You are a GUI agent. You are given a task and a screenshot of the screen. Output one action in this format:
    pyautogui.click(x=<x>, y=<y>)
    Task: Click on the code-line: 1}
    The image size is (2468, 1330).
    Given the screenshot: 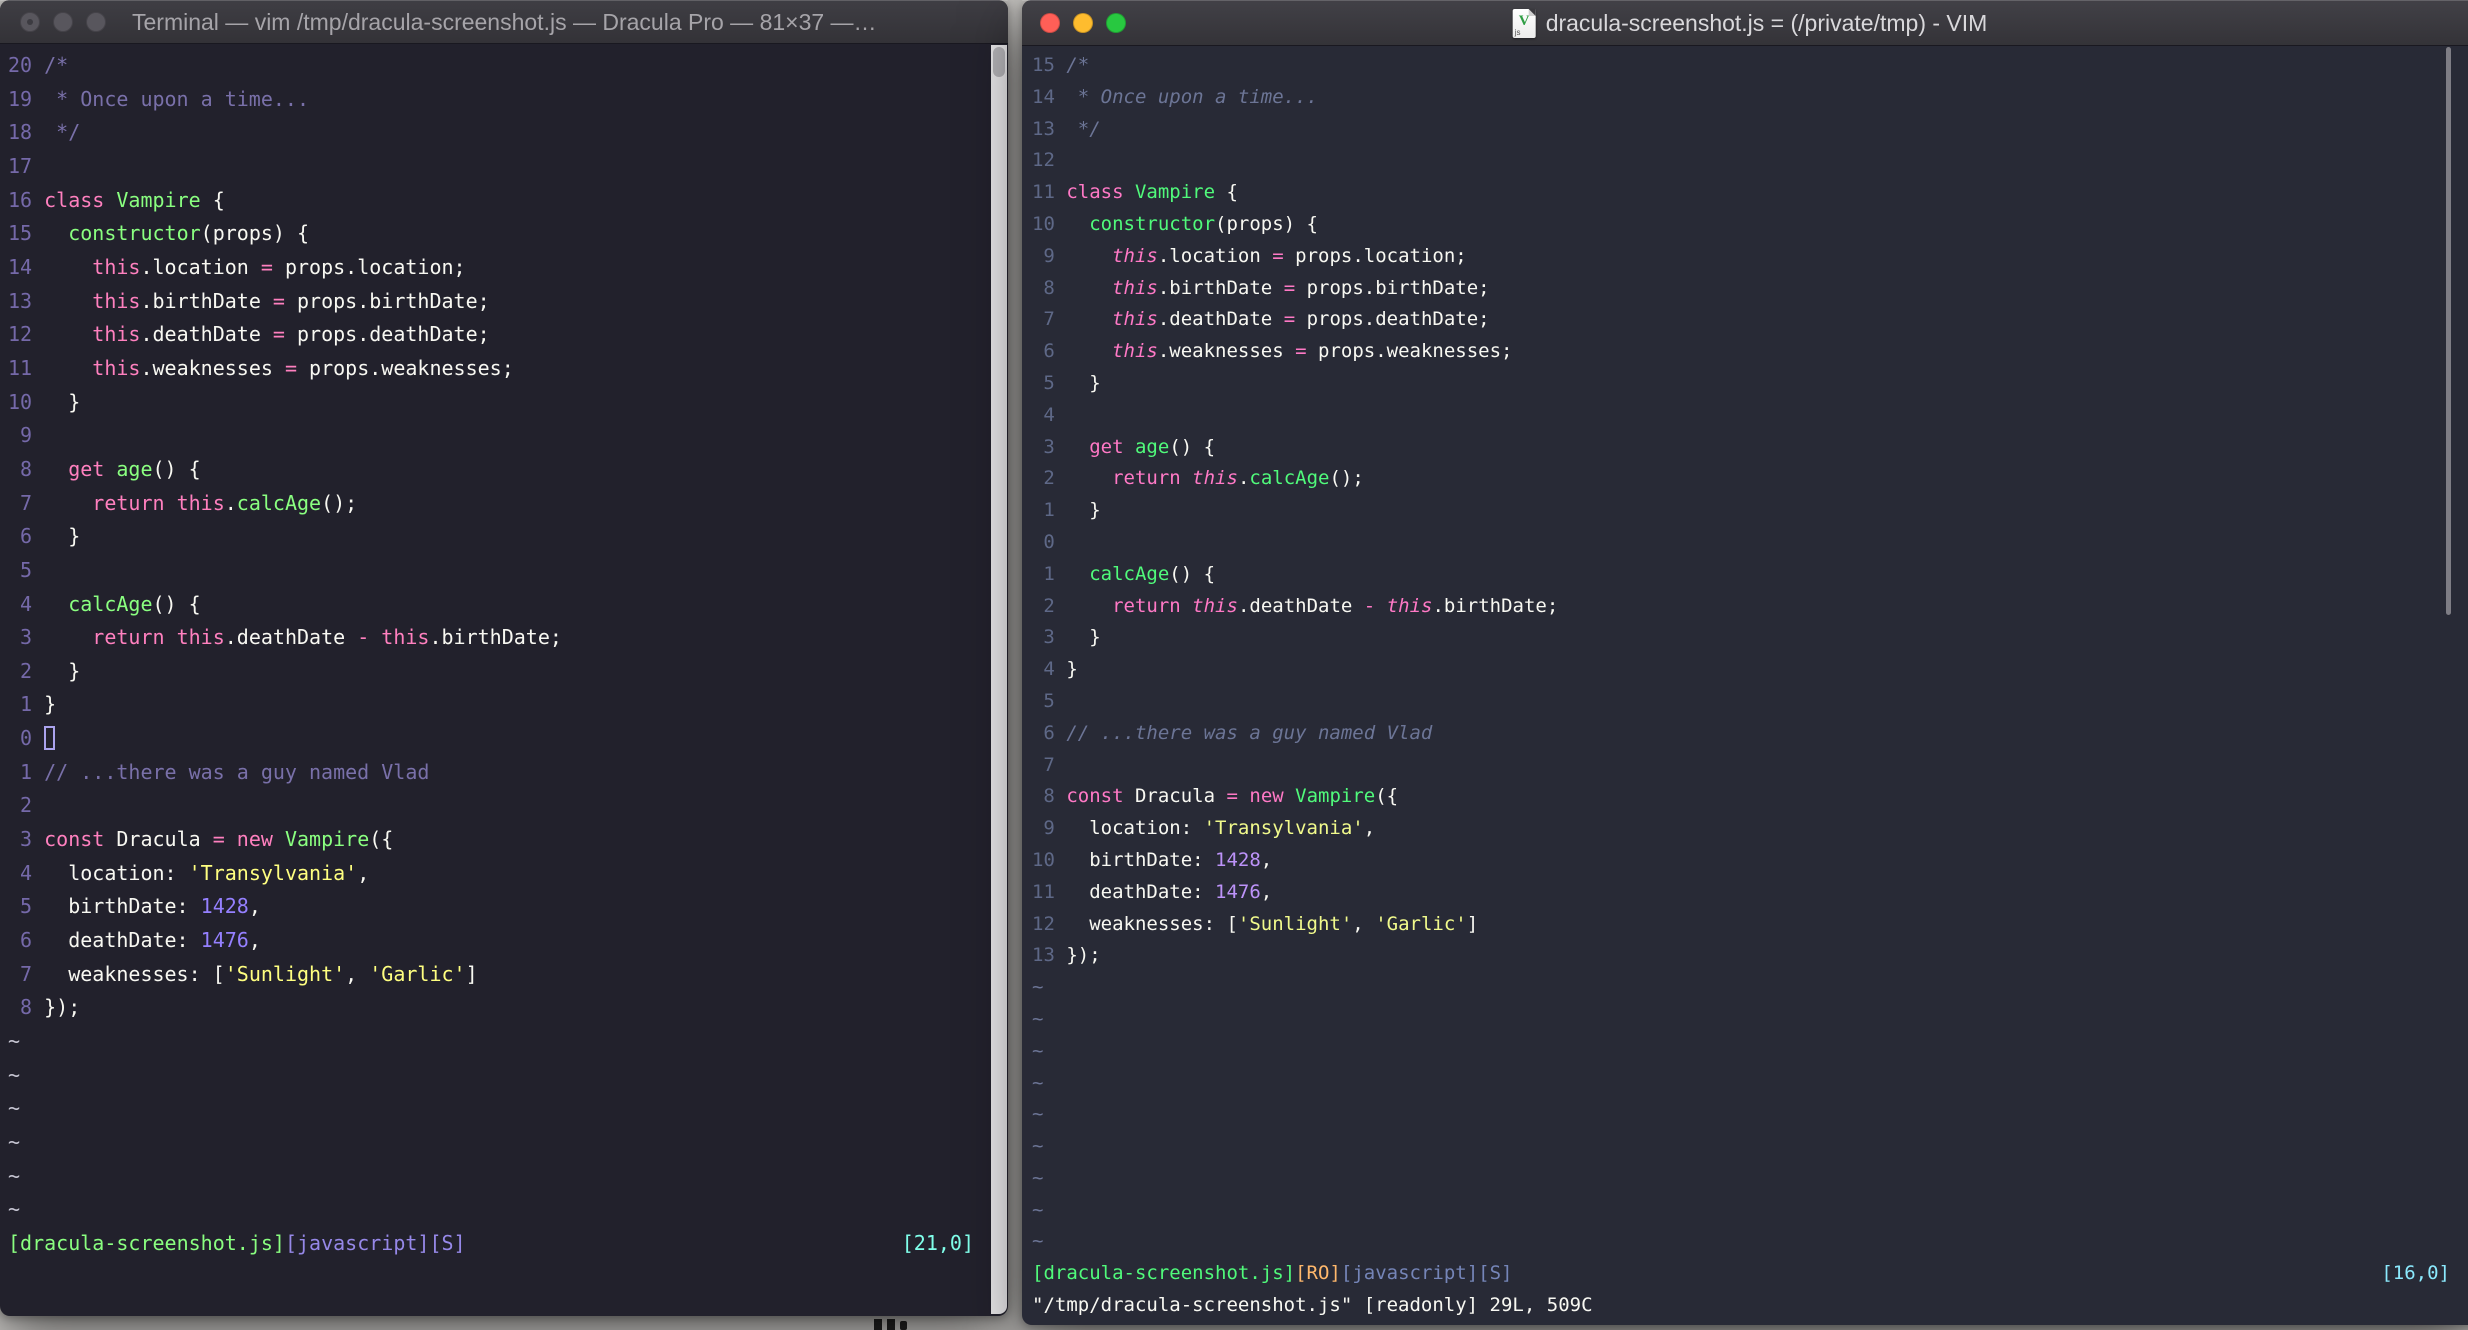 What is the action you would take?
    pyautogui.click(x=505, y=705)
    